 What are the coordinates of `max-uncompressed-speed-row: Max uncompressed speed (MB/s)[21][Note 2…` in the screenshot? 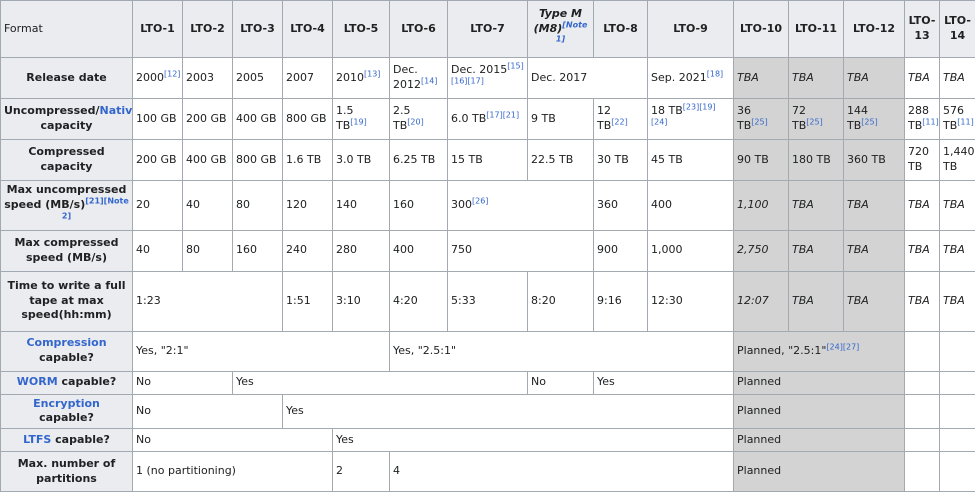 It's located at (488, 206).